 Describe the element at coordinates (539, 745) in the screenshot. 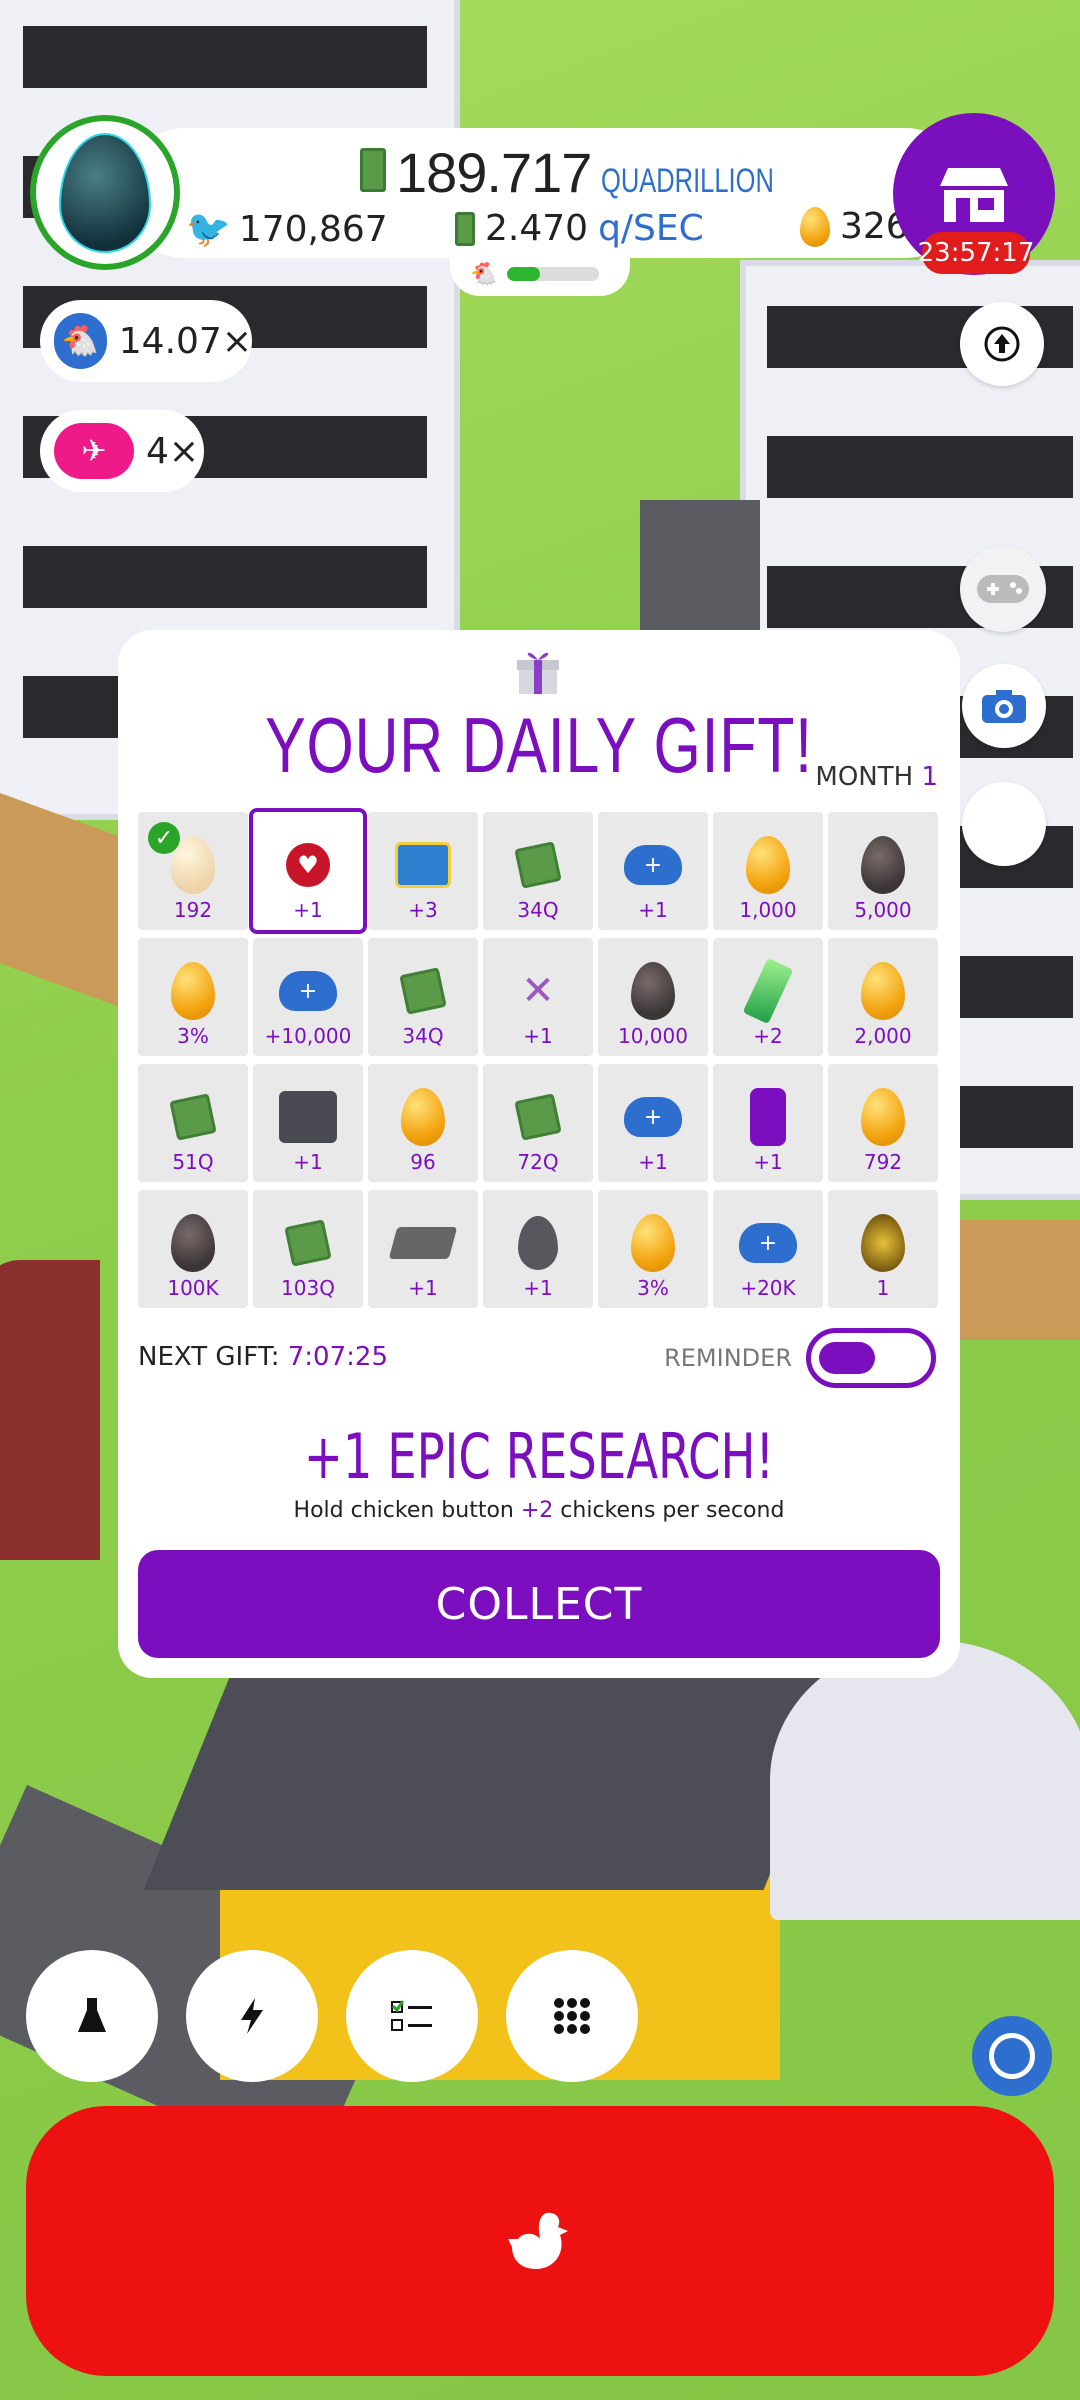

I see `modal-title: YOUR DAILY GIFT!` at that location.